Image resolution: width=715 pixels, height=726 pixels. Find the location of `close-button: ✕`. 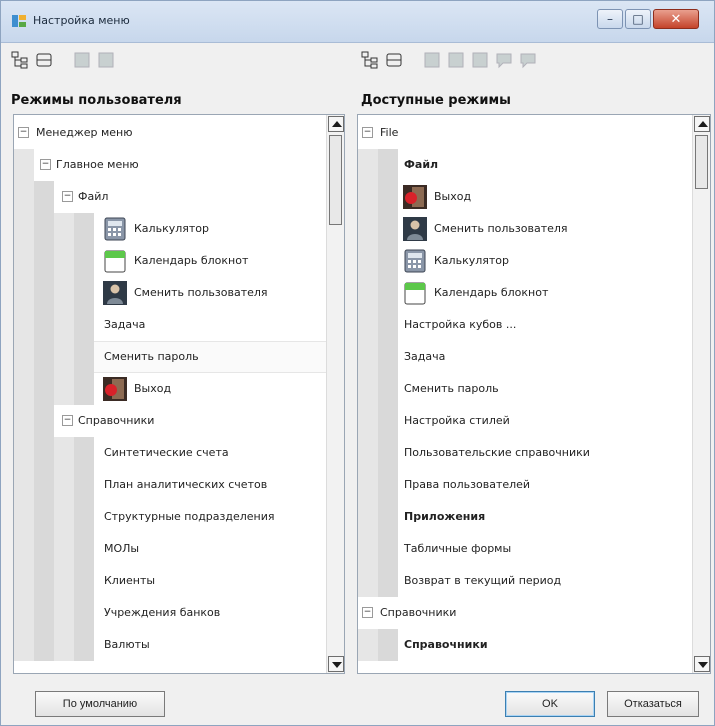

close-button: ✕ is located at coordinates (676, 19).